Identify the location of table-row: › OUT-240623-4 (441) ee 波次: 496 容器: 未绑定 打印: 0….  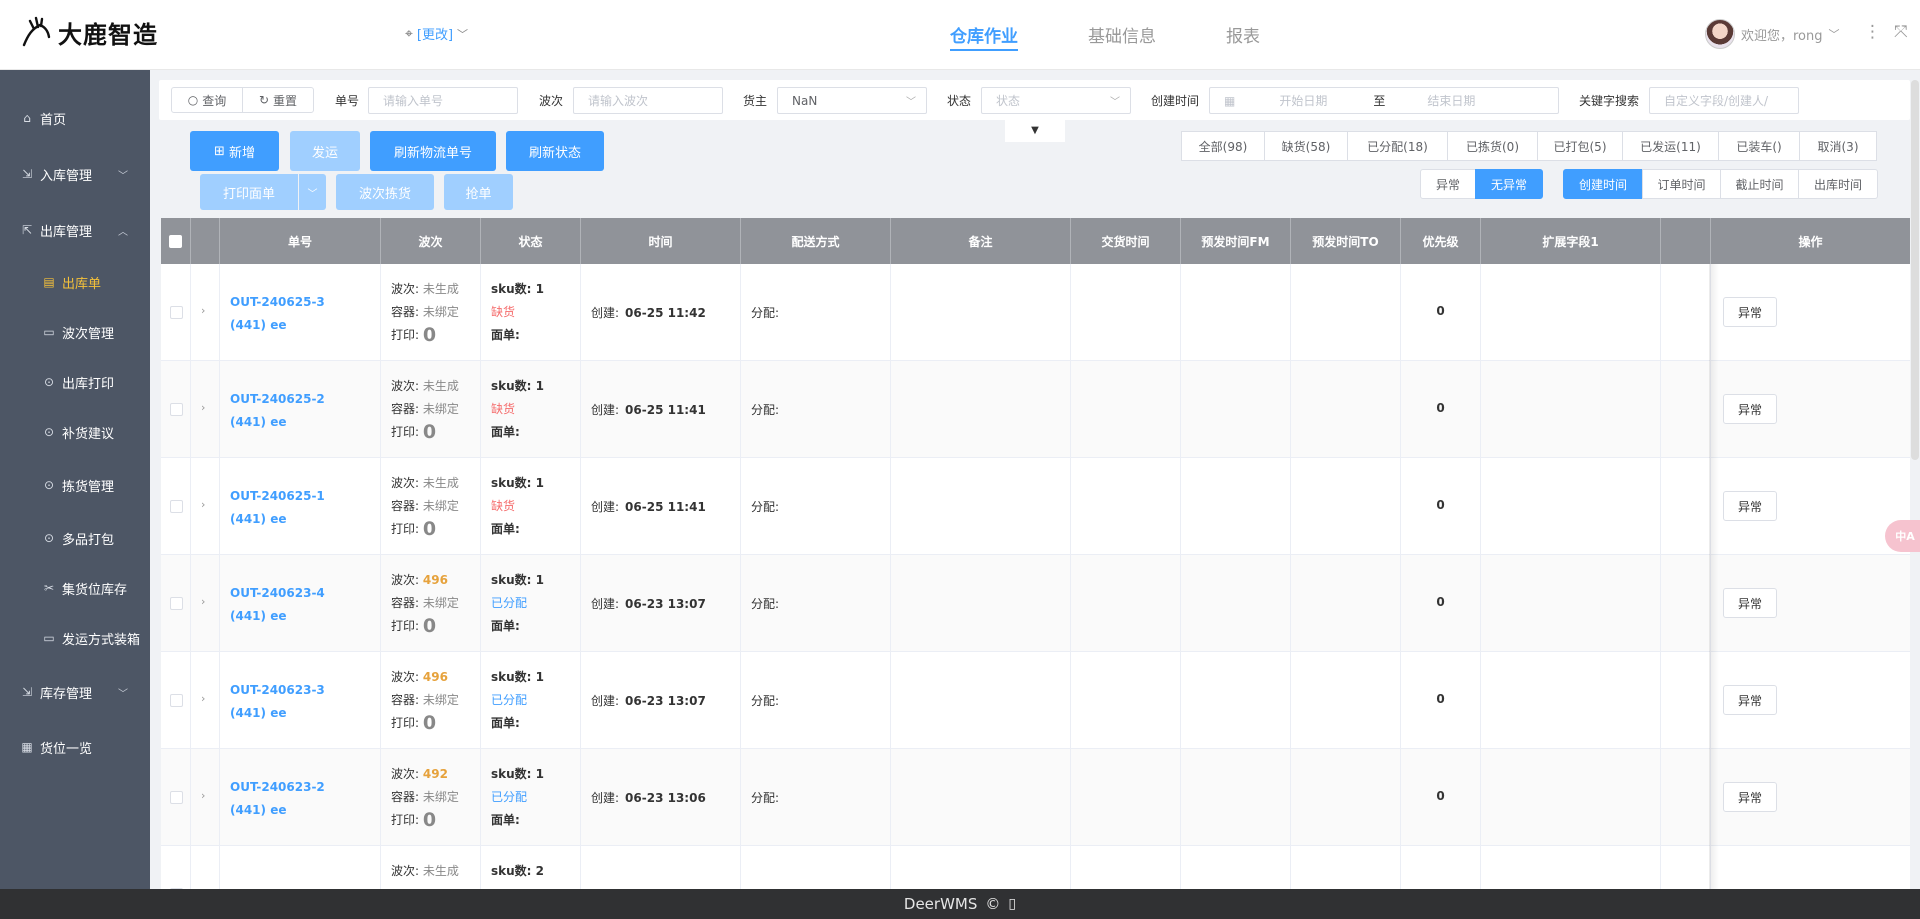
(1035, 603).